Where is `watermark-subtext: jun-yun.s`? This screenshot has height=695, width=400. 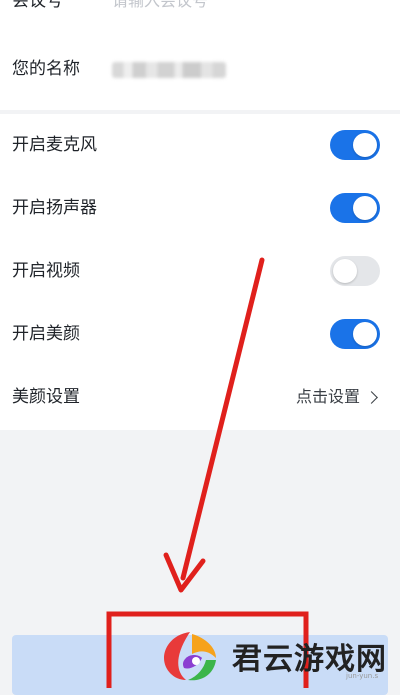
watermark-subtext: jun-yun.s is located at coordinates (362, 676).